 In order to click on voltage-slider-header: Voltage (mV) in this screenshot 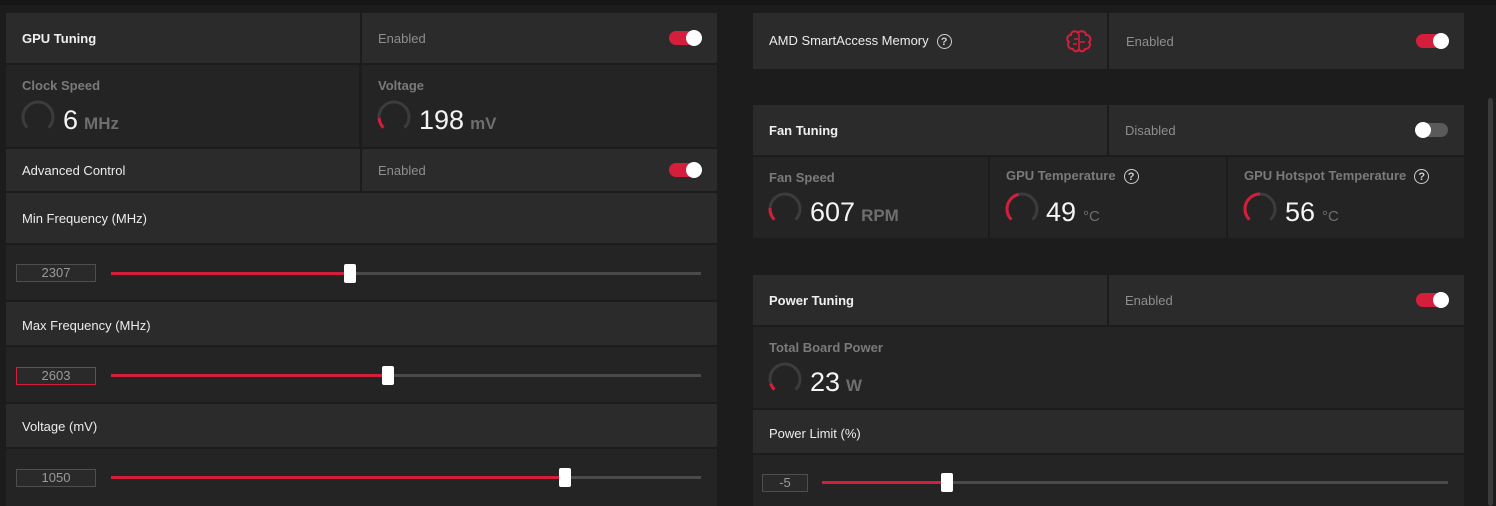, I will do `click(361, 425)`.